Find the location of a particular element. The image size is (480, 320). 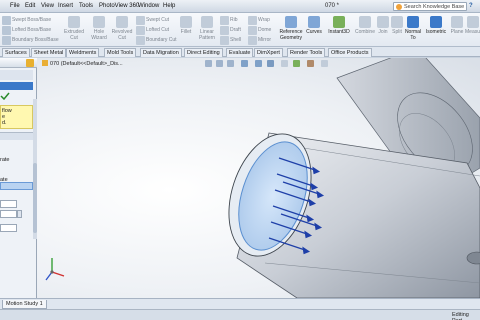

tab-dimxpert: DimXpert is located at coordinates (268, 52).